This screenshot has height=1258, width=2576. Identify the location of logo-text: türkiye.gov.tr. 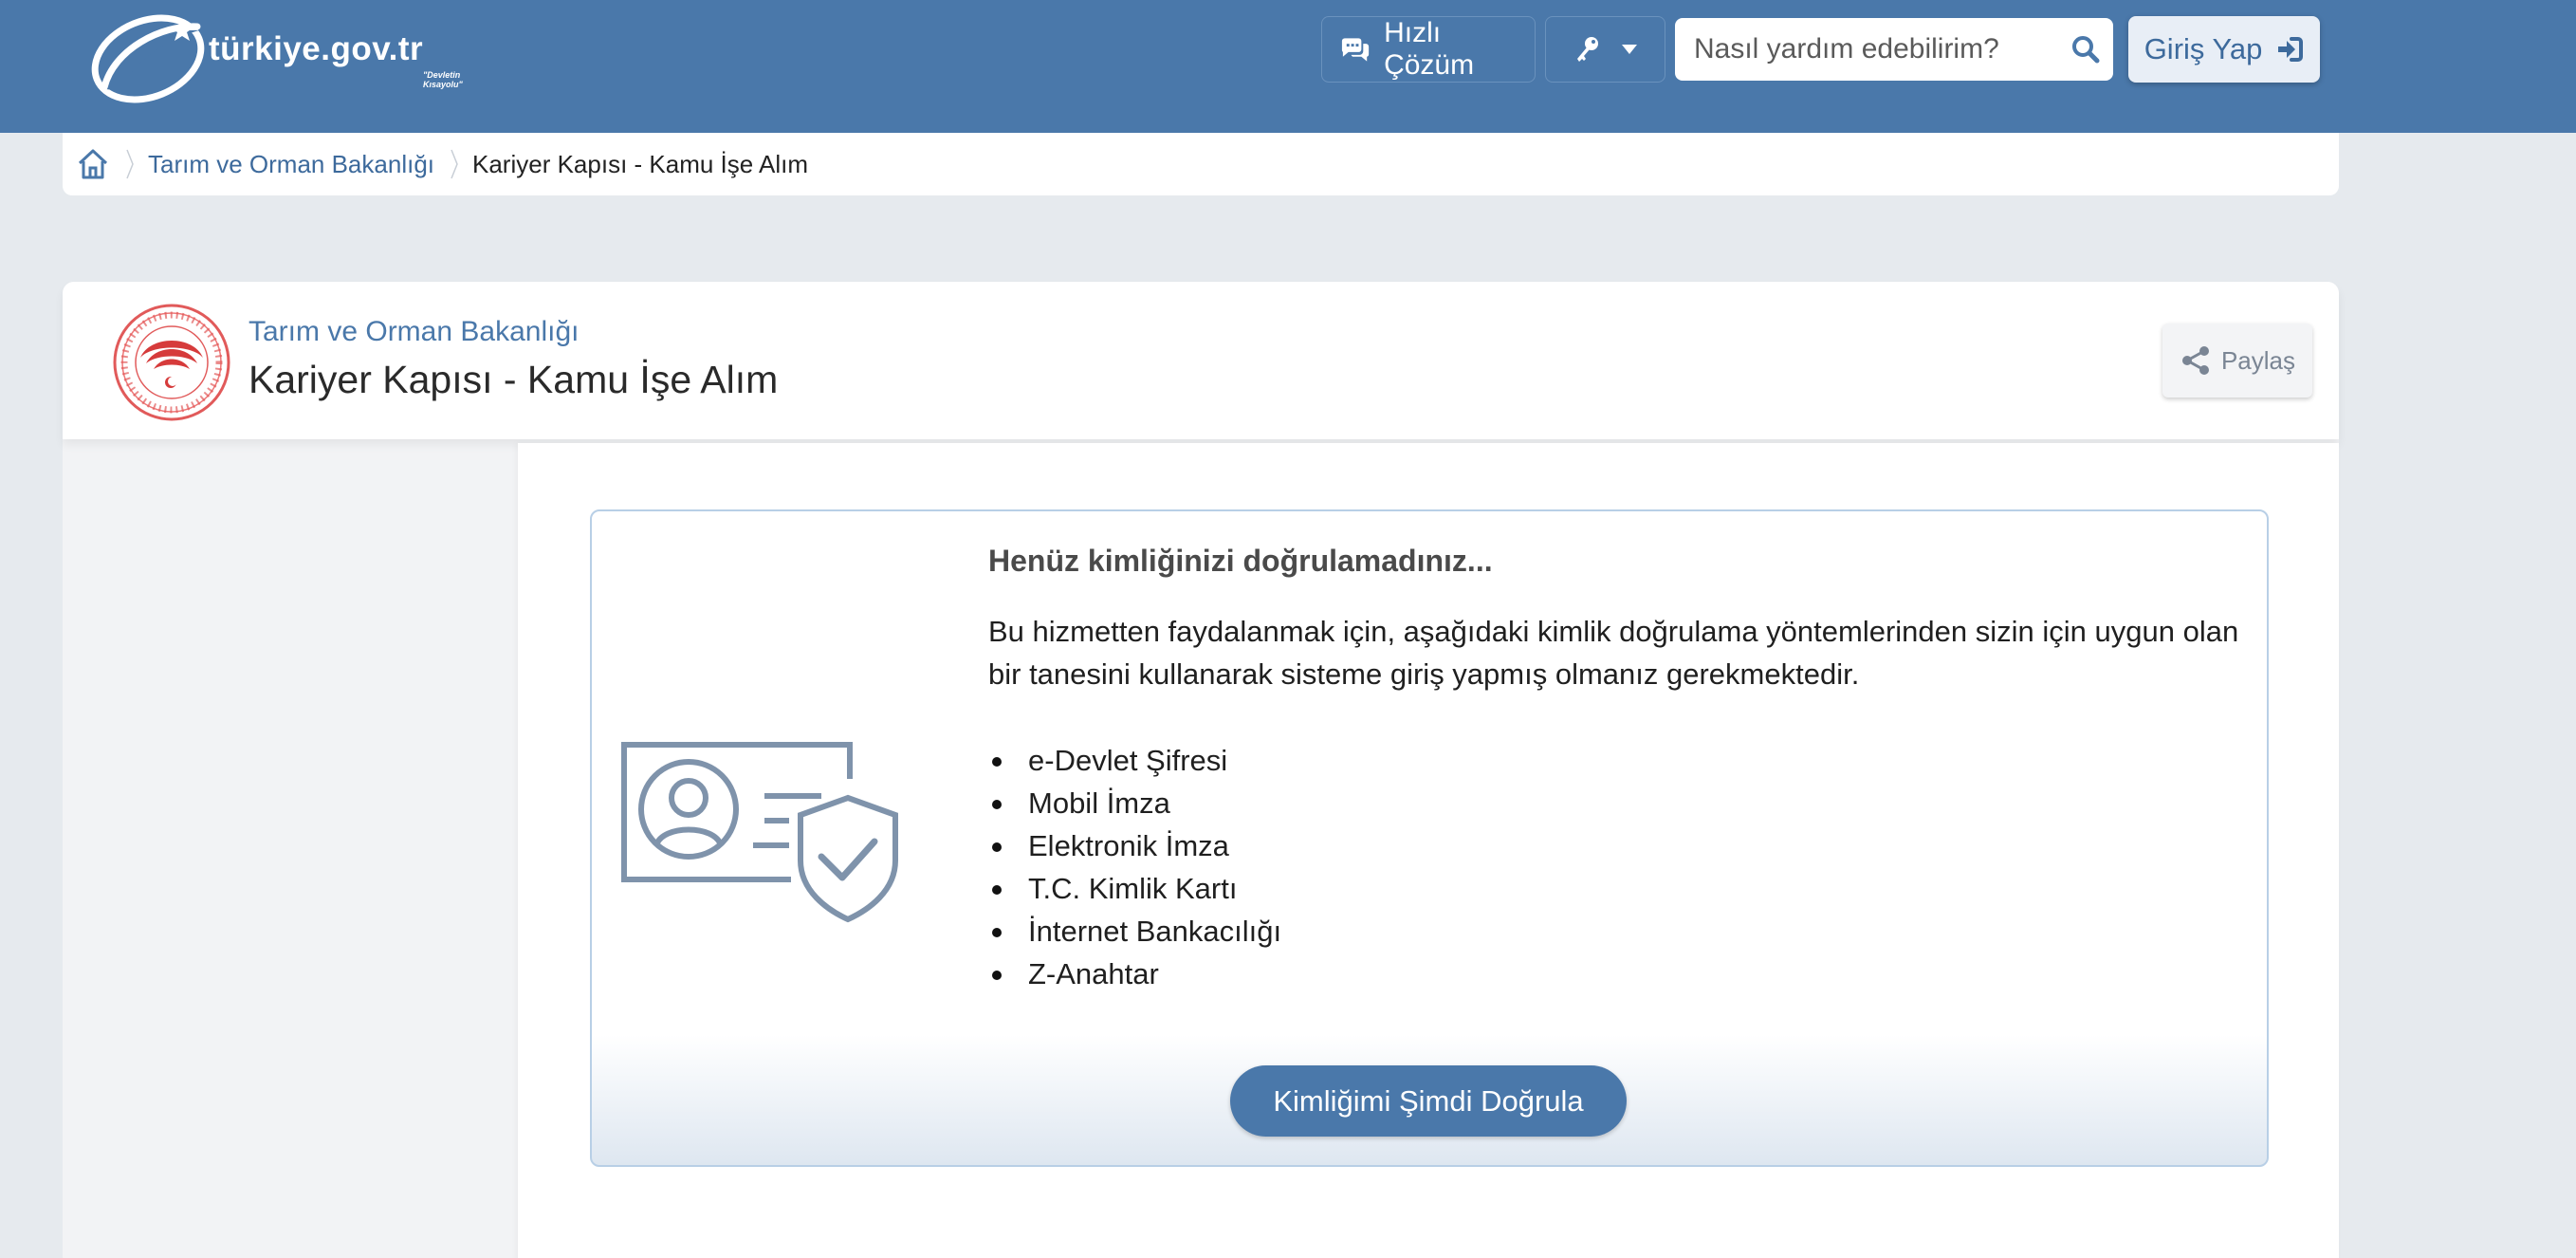
(316, 48).